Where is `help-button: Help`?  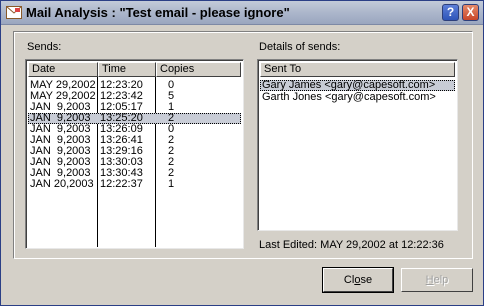
help-button: Help is located at coordinates (437, 280).